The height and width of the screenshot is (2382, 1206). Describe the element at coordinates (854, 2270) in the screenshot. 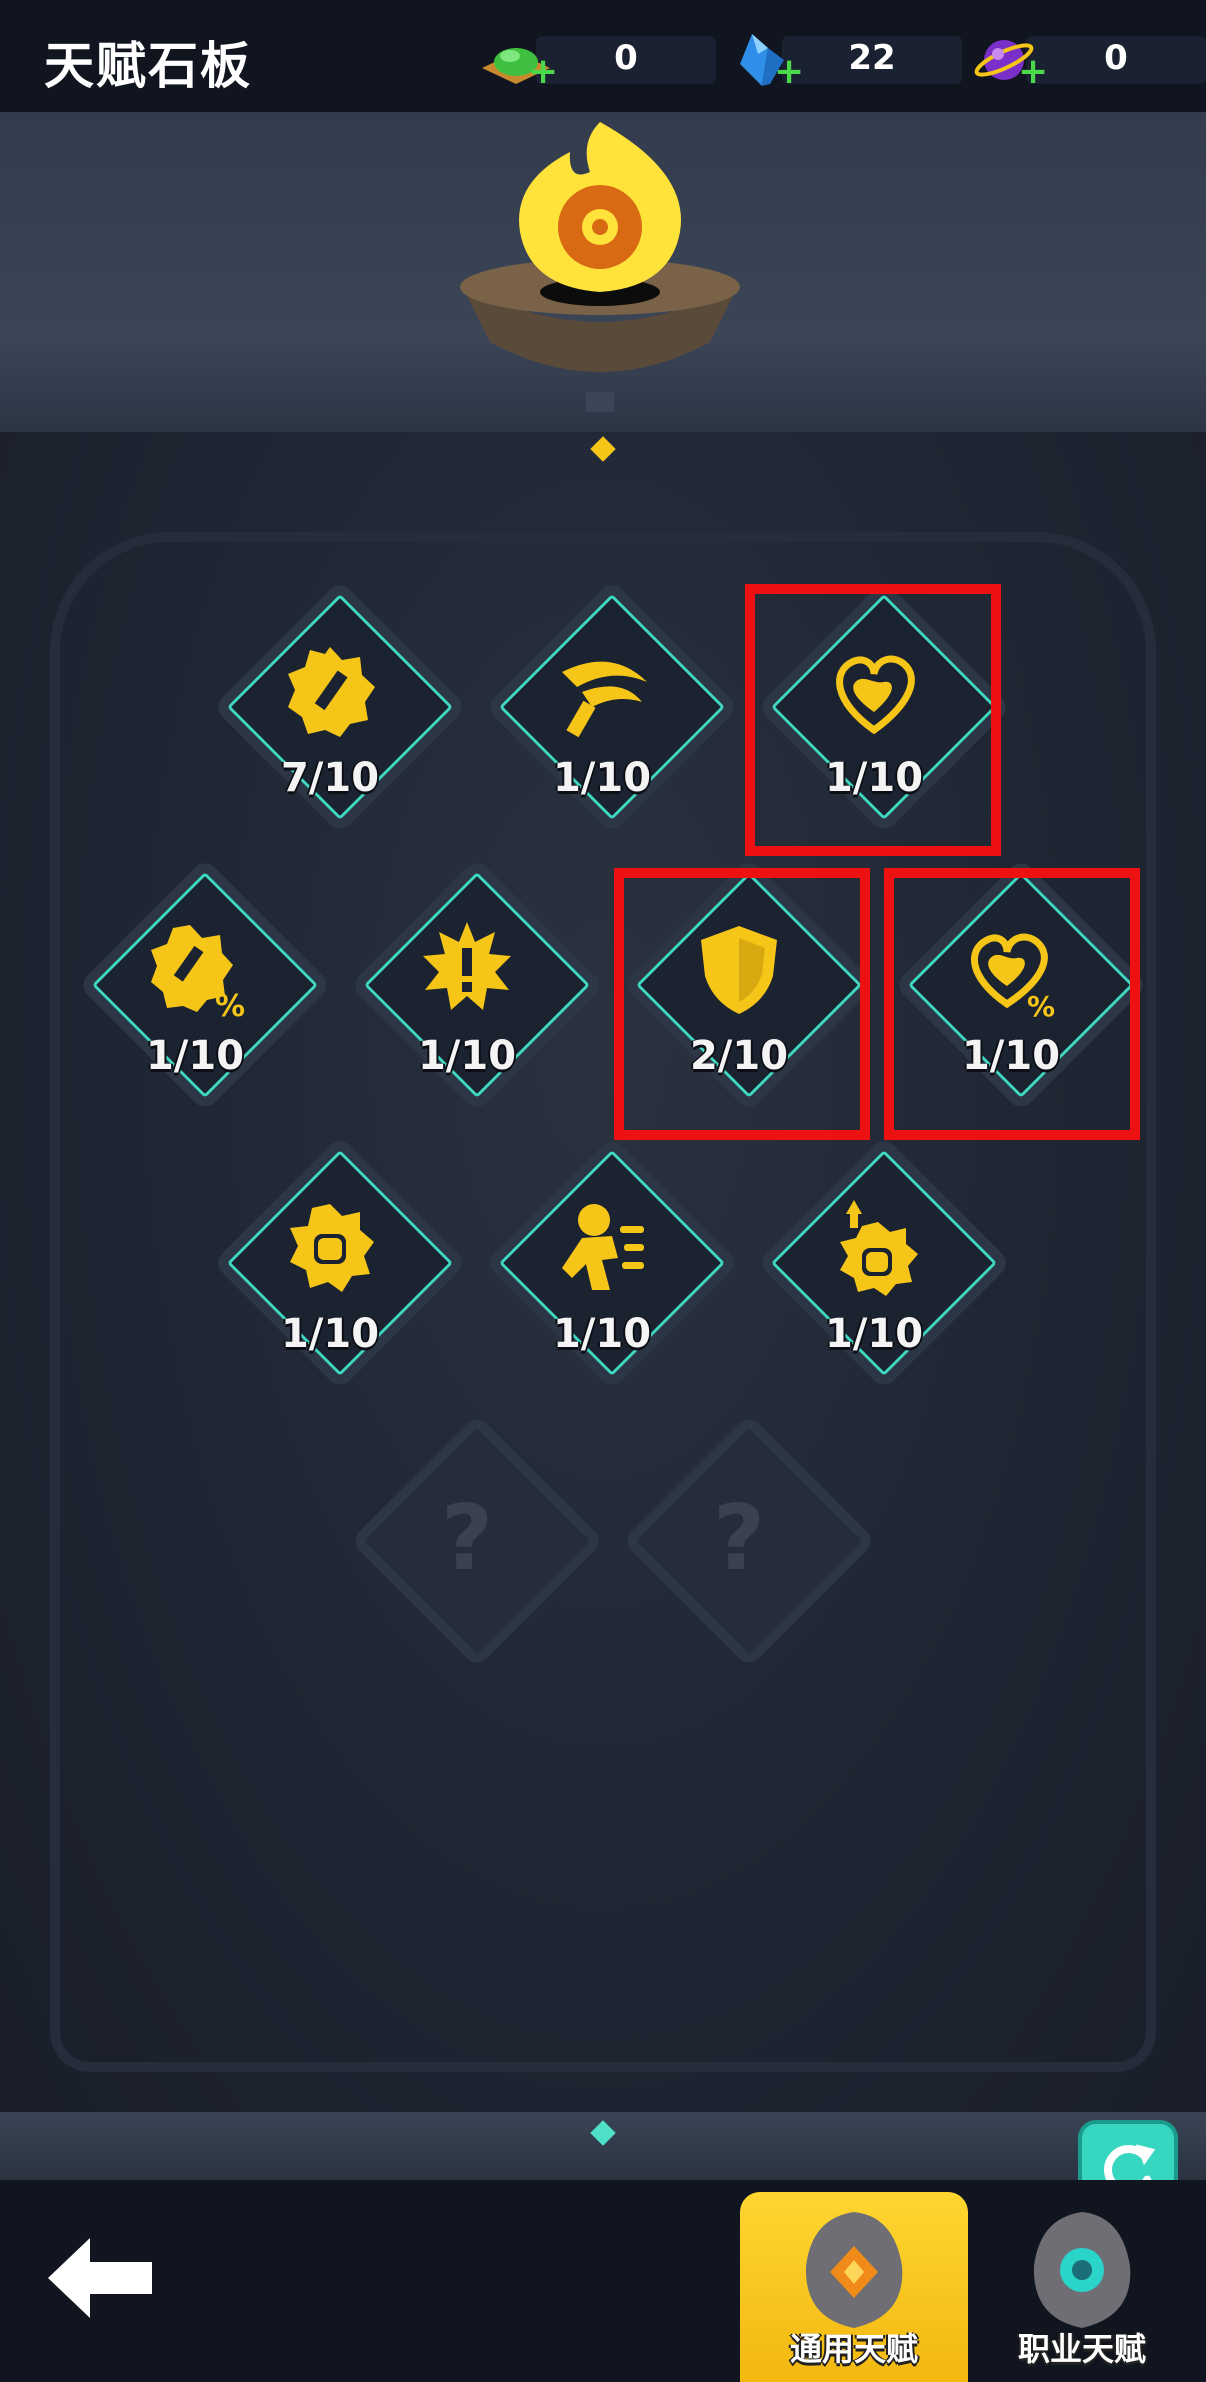

I see `general-talent-stone-icon` at that location.